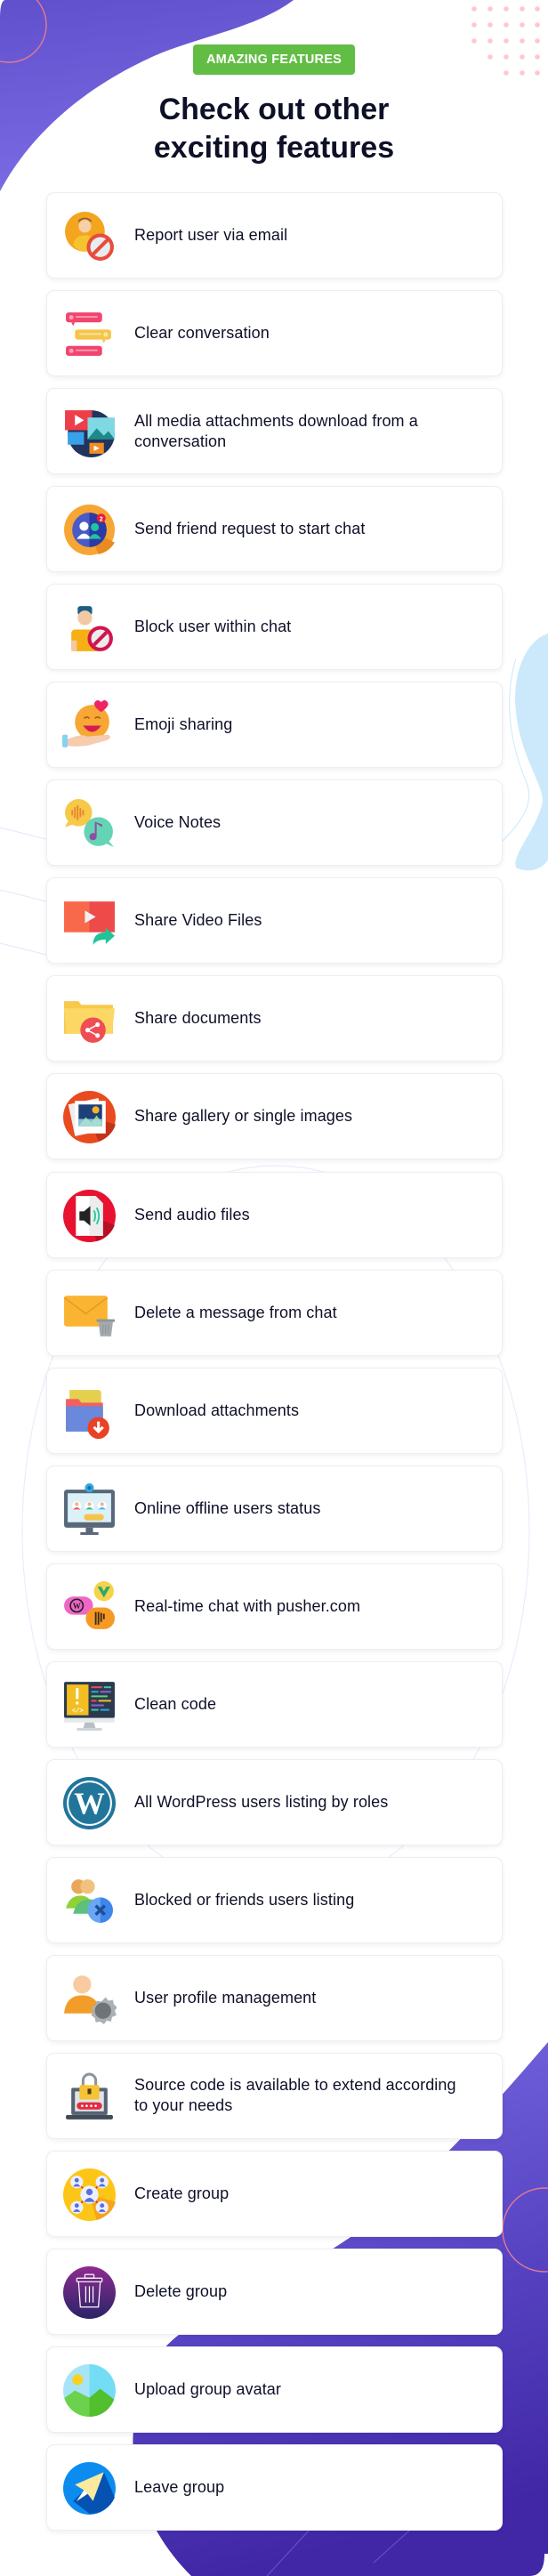 Image resolution: width=548 pixels, height=2576 pixels. I want to click on right-light-blue-blob, so click(531, 752).